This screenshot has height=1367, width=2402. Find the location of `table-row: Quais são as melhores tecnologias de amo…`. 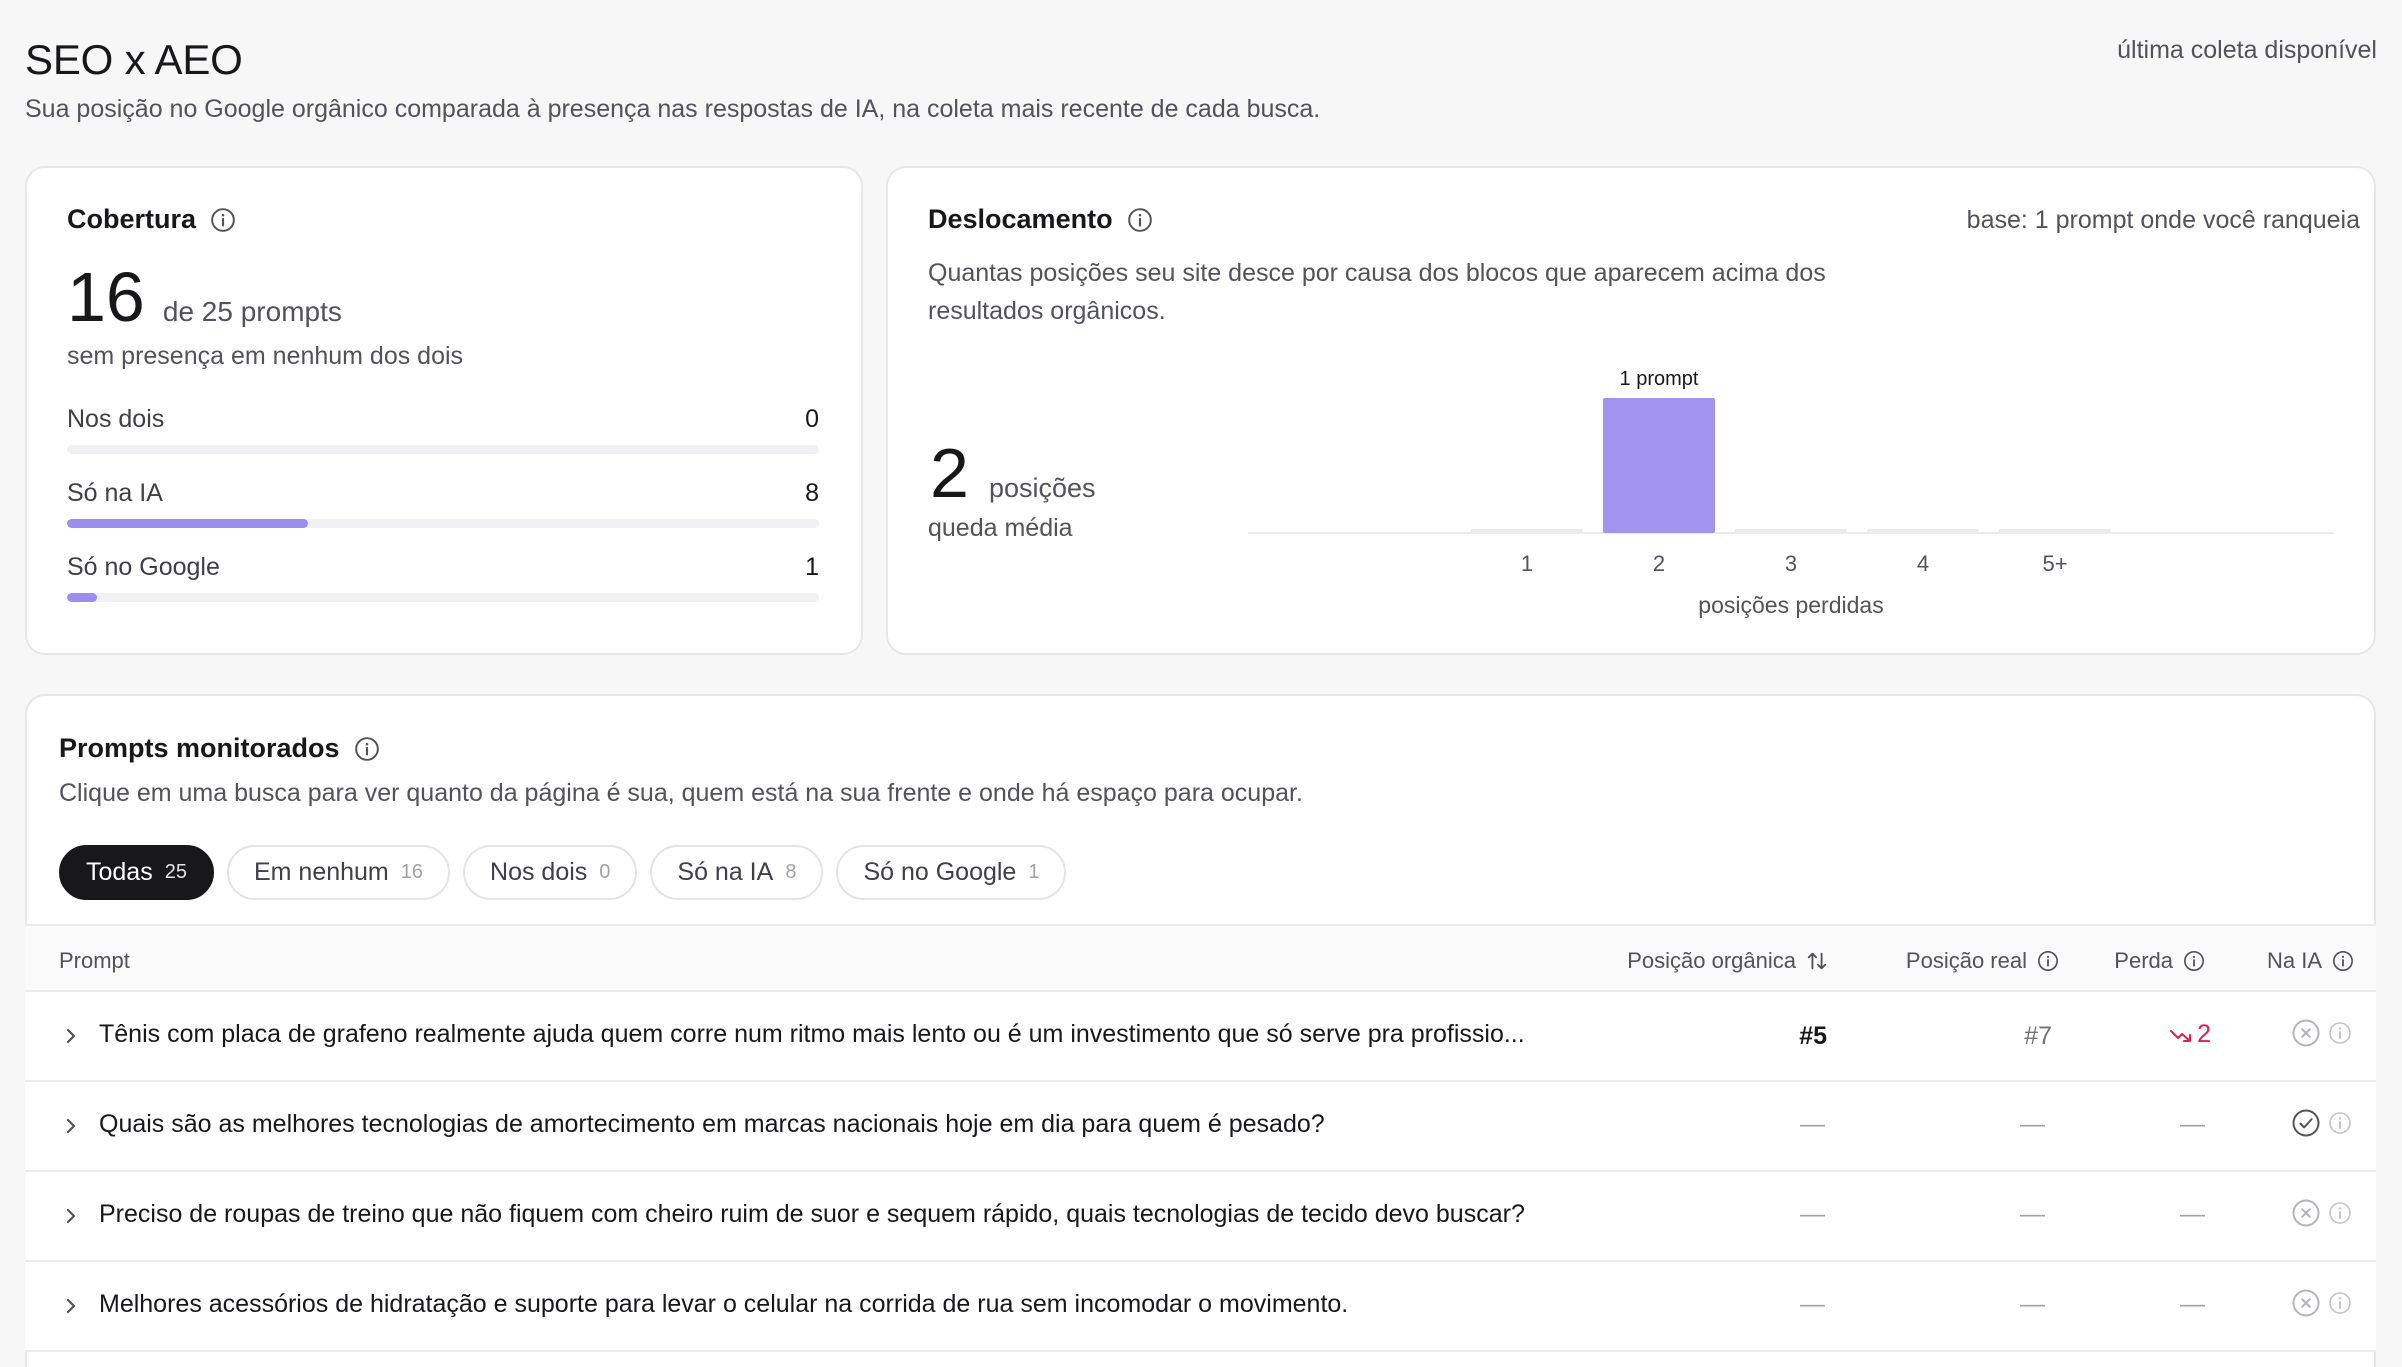

table-row: Quais são as melhores tecnologias de amo… is located at coordinates (1200, 1127).